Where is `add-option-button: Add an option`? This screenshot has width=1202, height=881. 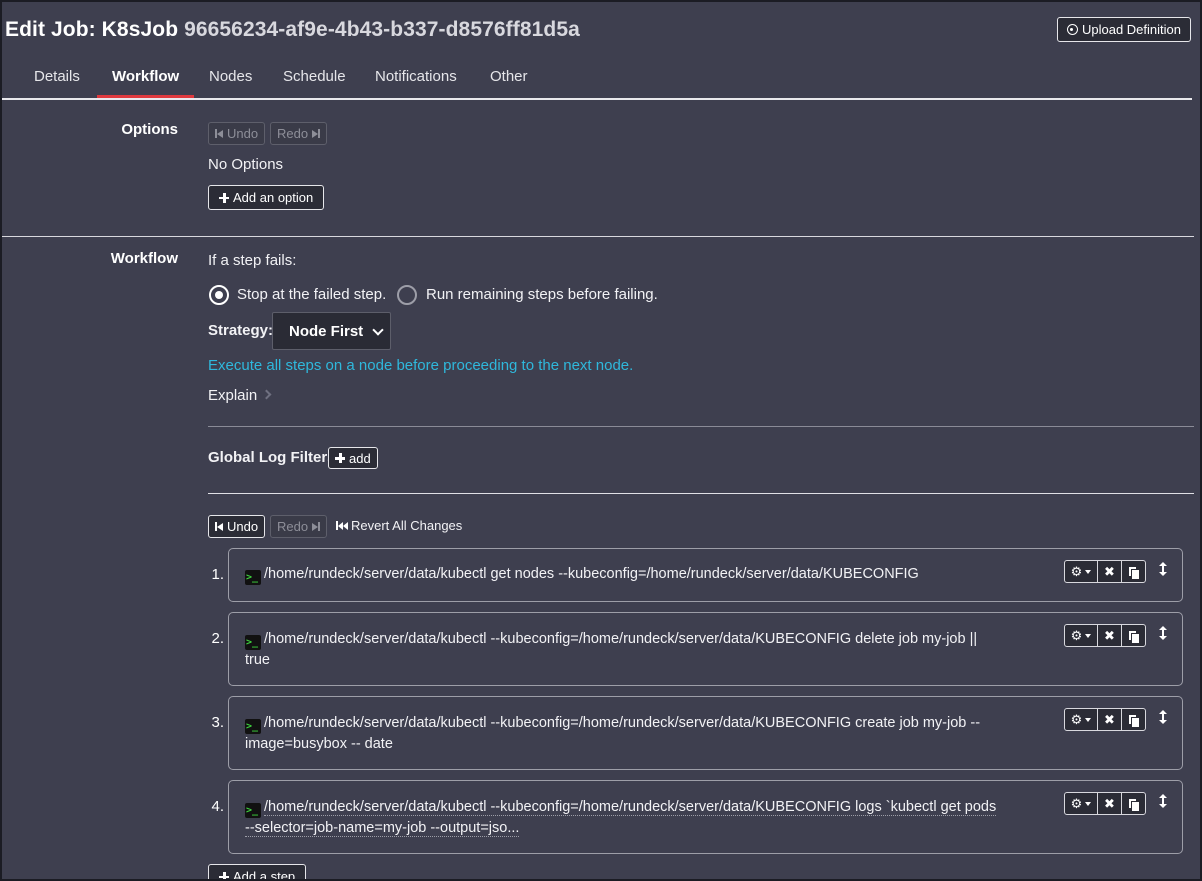
add-option-button: Add an option is located at coordinates (266, 197).